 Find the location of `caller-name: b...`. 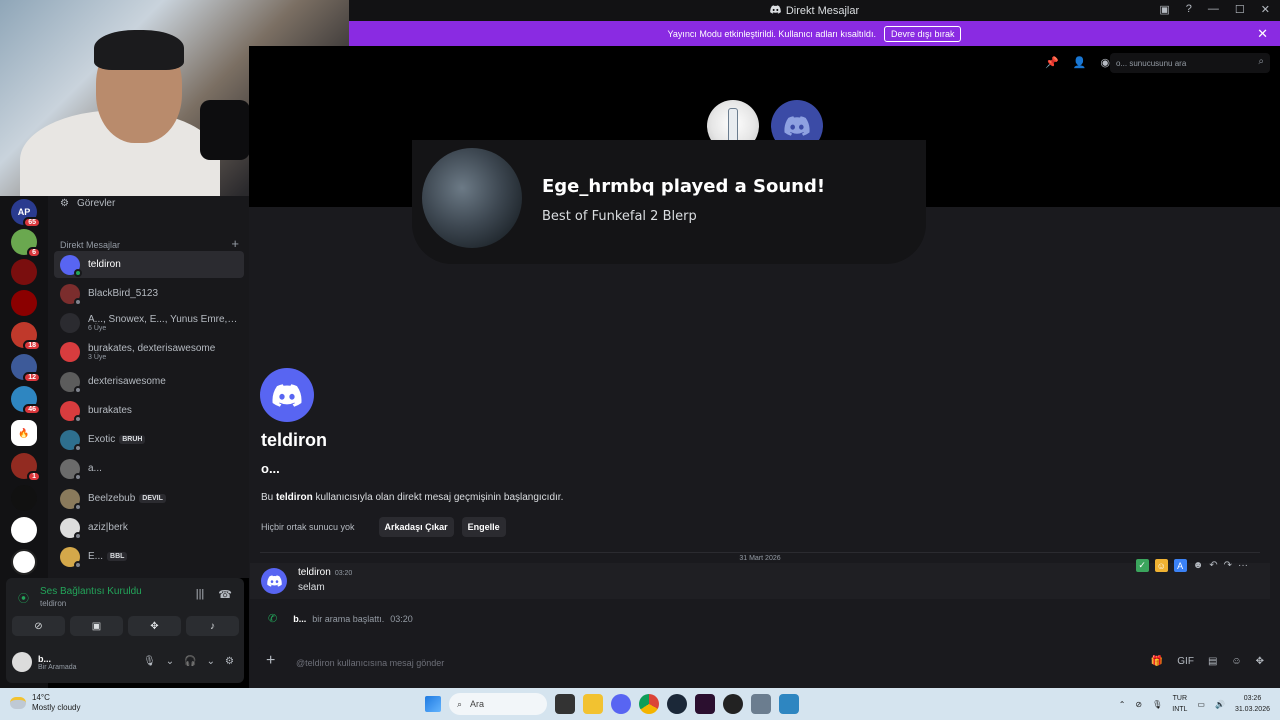

caller-name: b... is located at coordinates (299, 619).